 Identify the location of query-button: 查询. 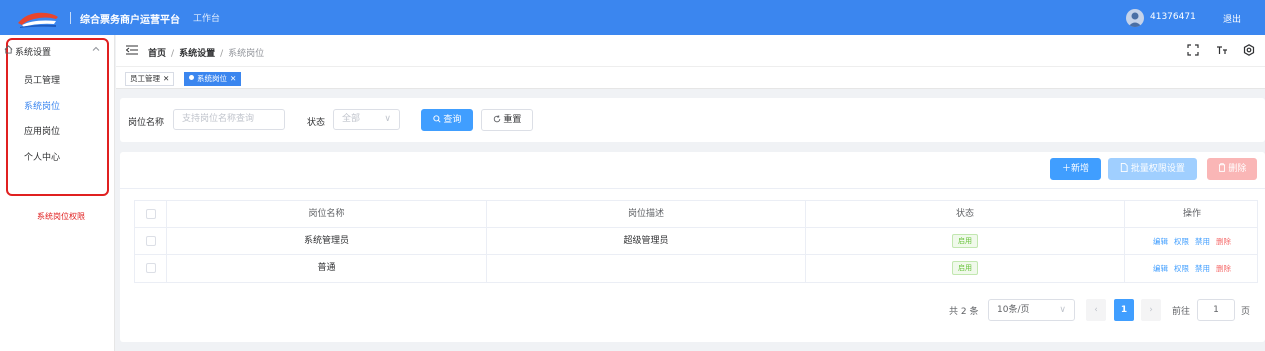
(447, 120).